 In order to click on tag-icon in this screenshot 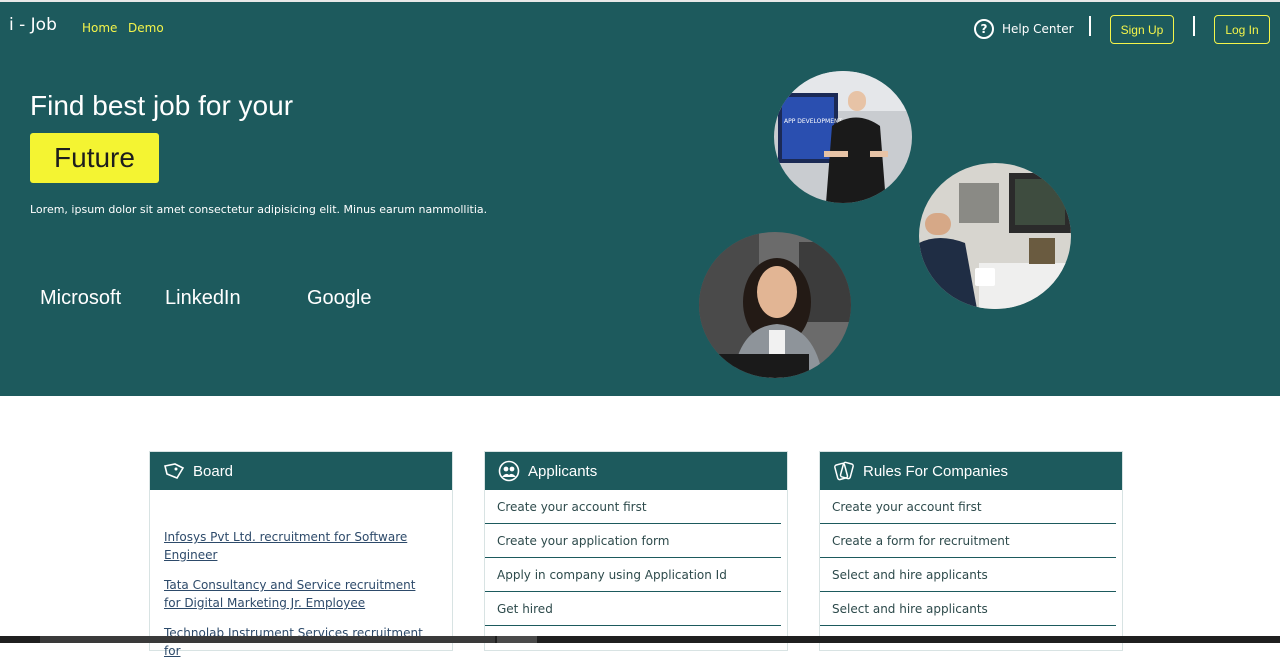, I will do `click(174, 471)`.